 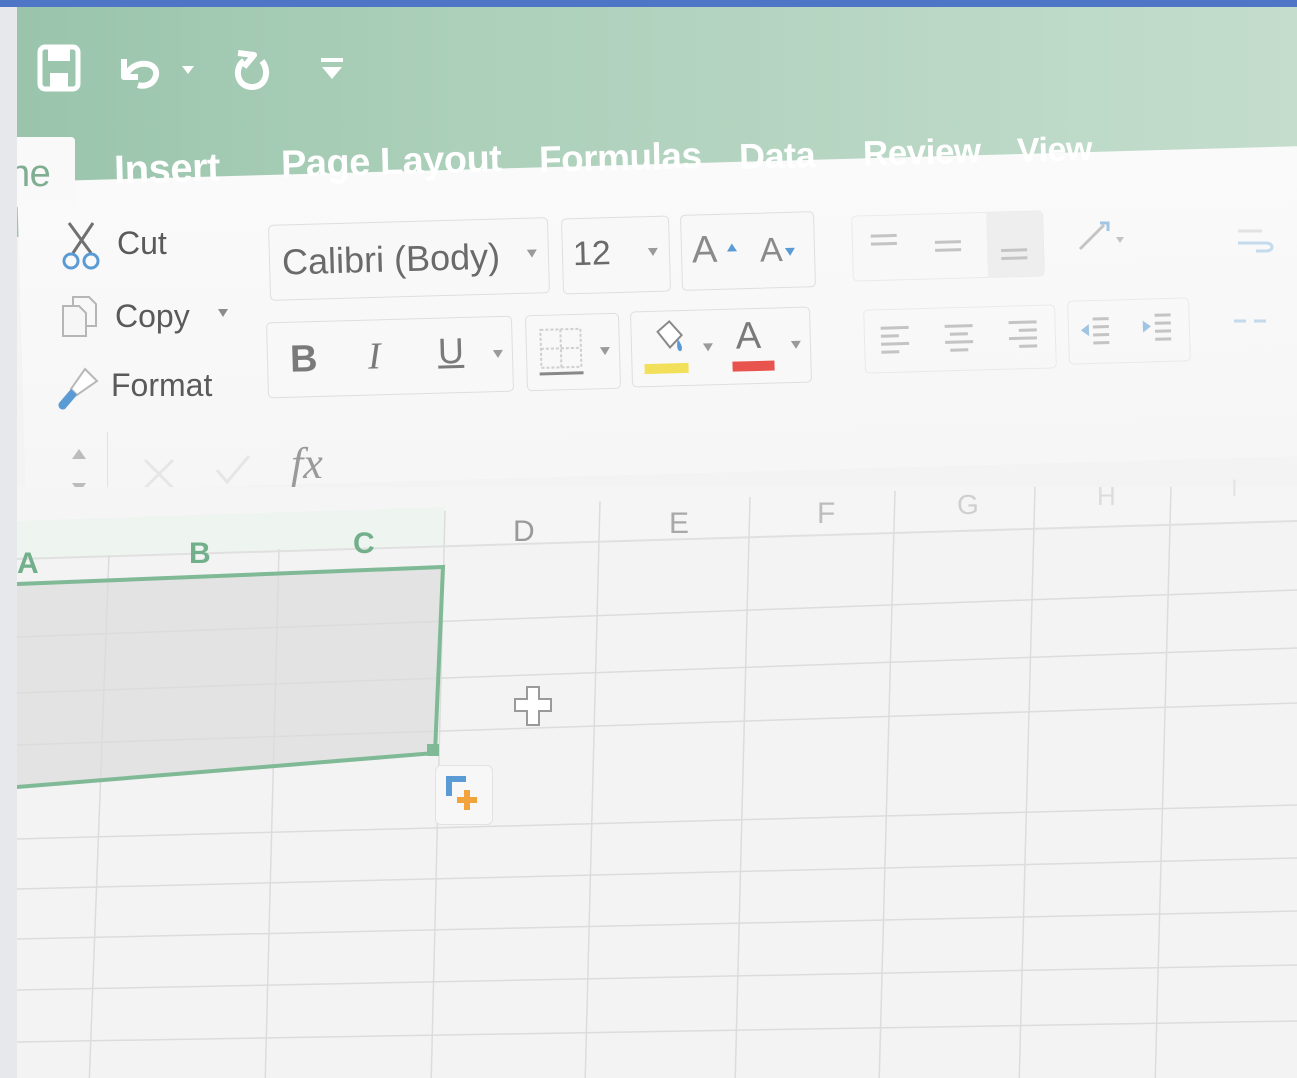 I want to click on font-color-swatch, so click(x=753, y=366).